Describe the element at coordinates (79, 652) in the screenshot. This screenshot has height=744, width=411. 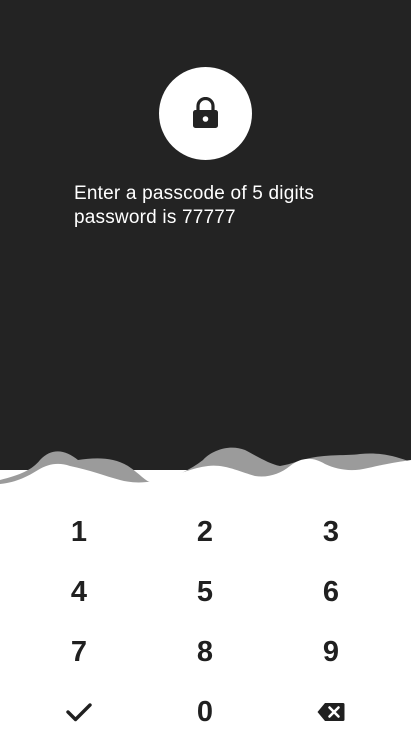
I see `key-7: 7` at that location.